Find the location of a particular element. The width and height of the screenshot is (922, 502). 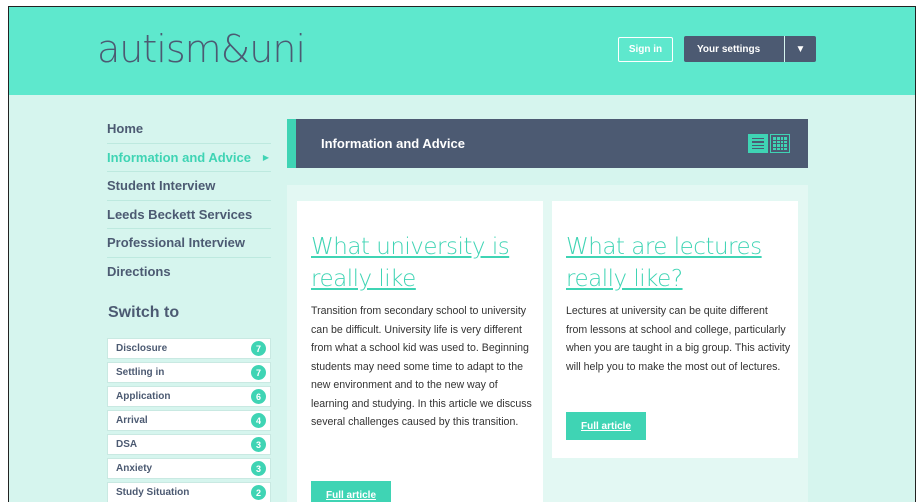

switch-item-arrival: Arrival 4 is located at coordinates (189, 420).